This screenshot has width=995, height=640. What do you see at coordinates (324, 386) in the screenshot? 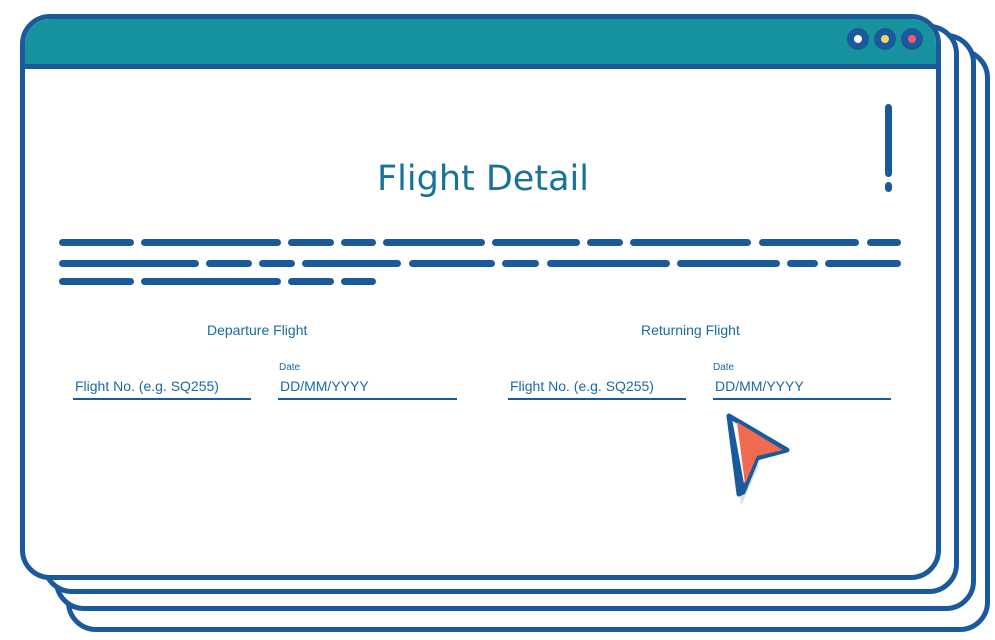
I see `departure-date-placeholder: DD/MM/YYYY` at bounding box center [324, 386].